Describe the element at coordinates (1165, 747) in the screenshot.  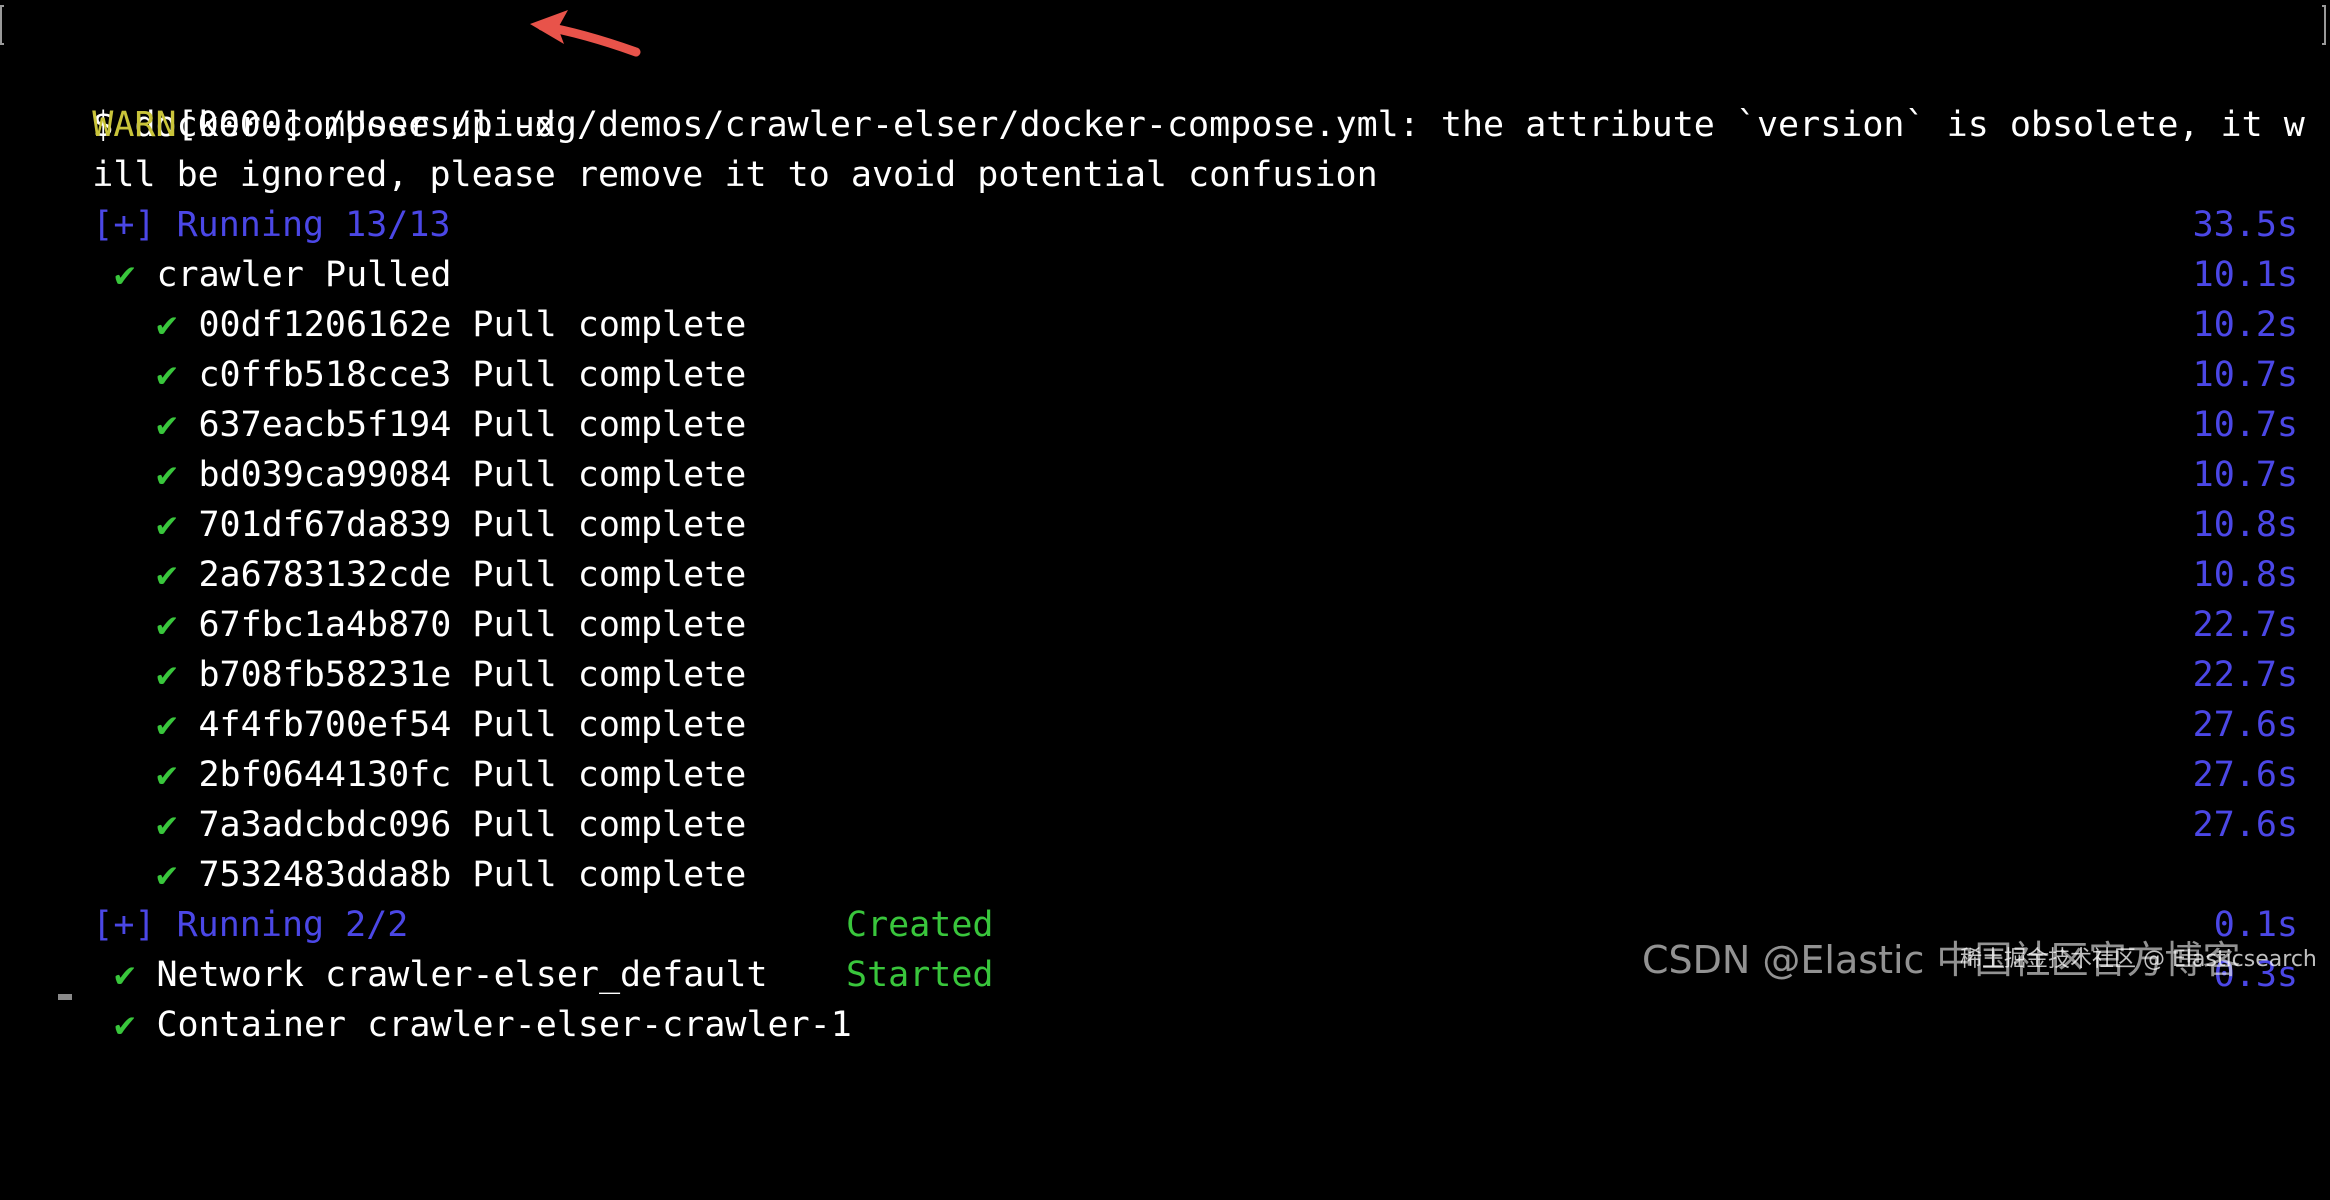
I see `layer-line: ✔ 2bf0644130fc Pull complete 27.6s` at that location.